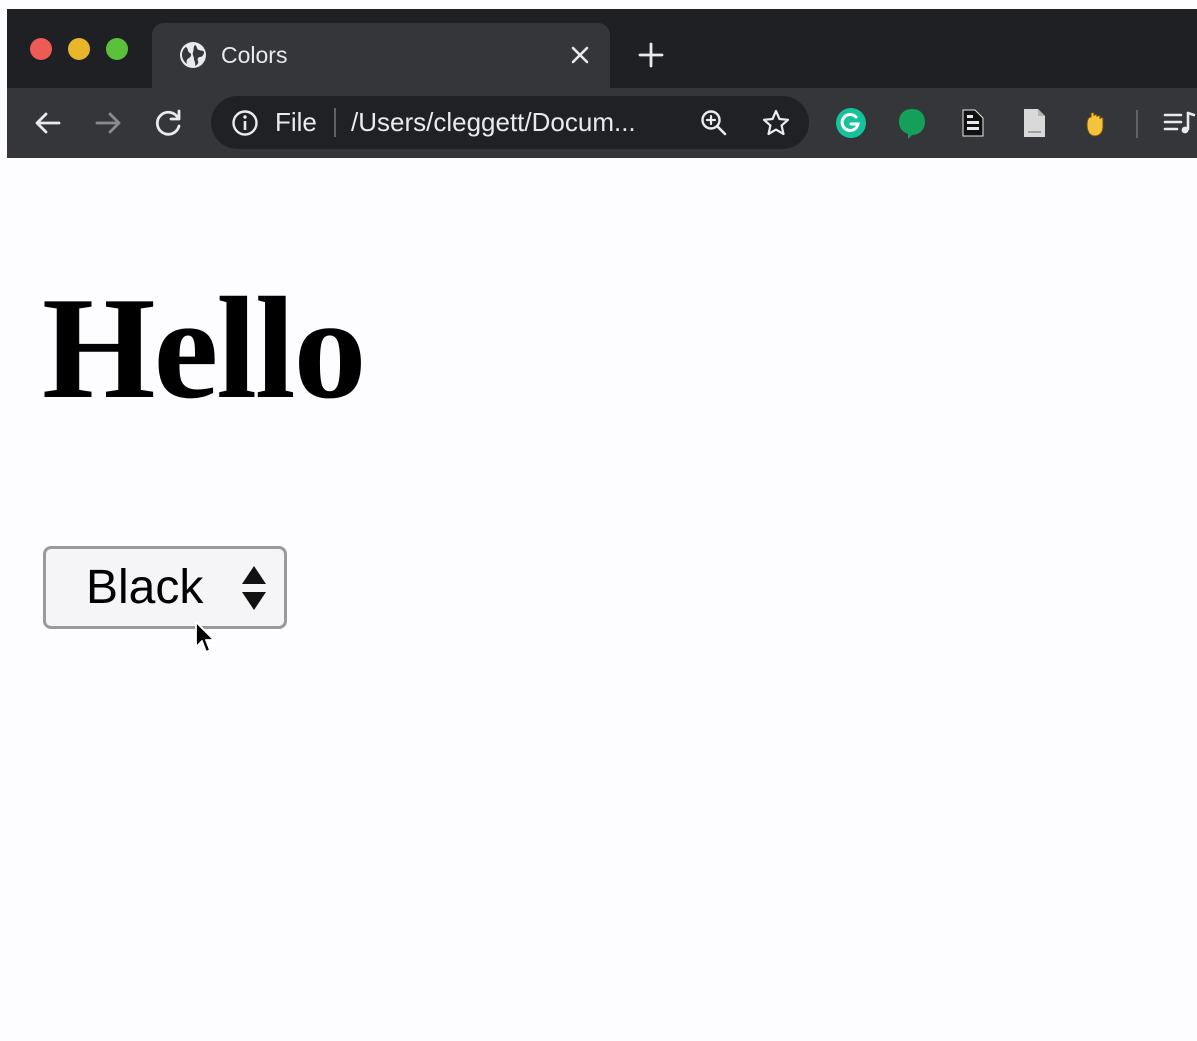 Image resolution: width=1197 pixels, height=1041 pixels. I want to click on grammarly-icon, so click(851, 123).